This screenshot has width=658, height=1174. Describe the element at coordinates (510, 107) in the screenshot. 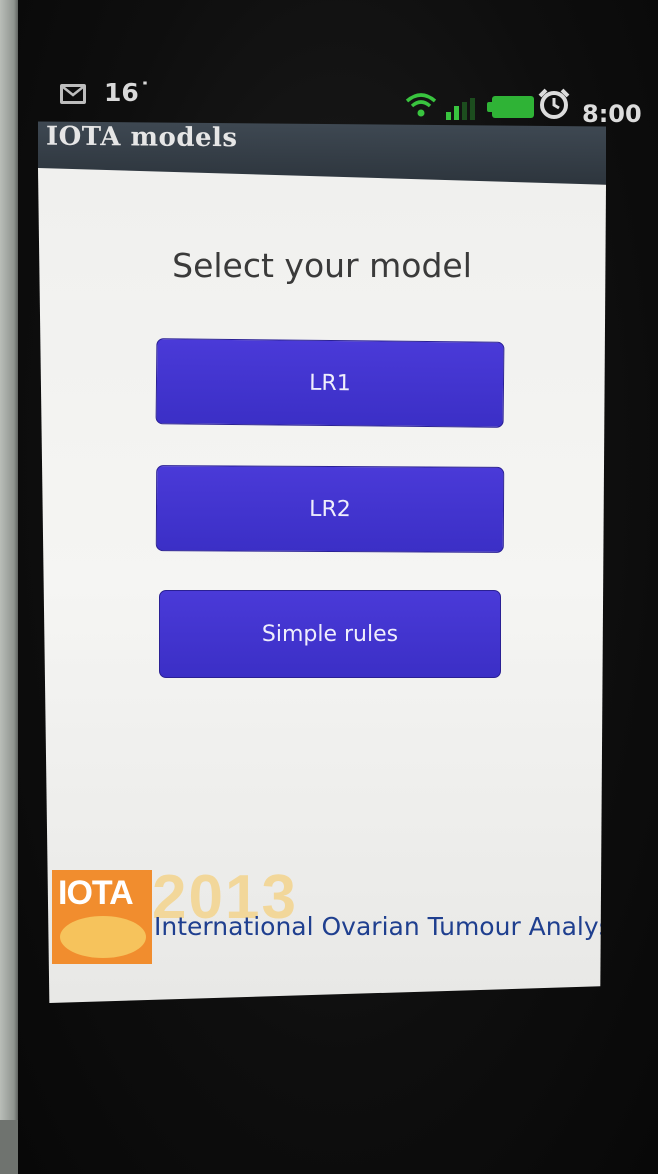

I see `battery-icon` at that location.